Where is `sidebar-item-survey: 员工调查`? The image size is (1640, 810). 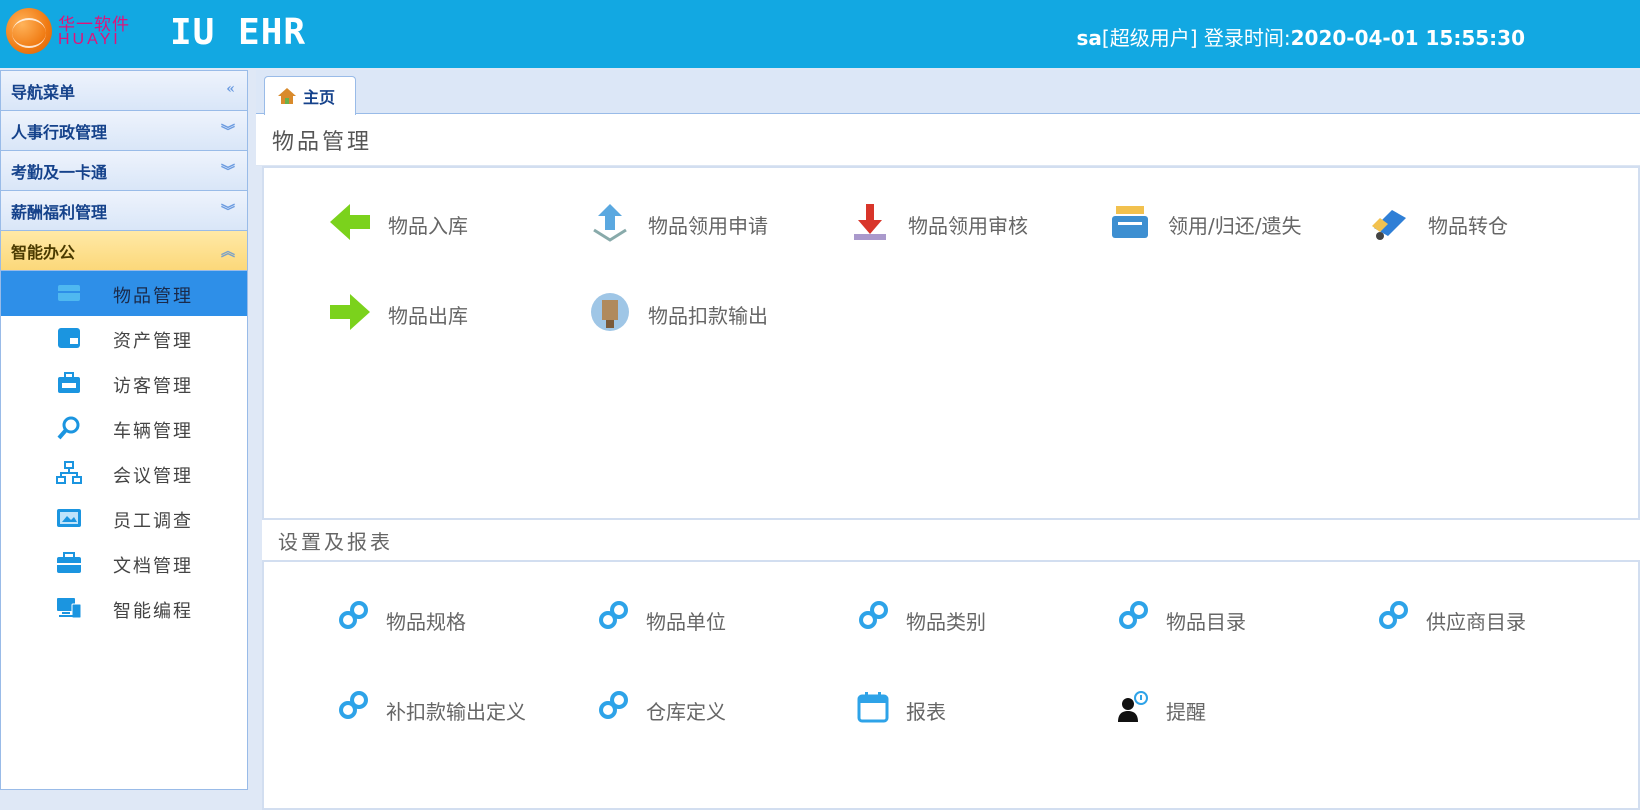 sidebar-item-survey: 员工调查 is located at coordinates (124, 518).